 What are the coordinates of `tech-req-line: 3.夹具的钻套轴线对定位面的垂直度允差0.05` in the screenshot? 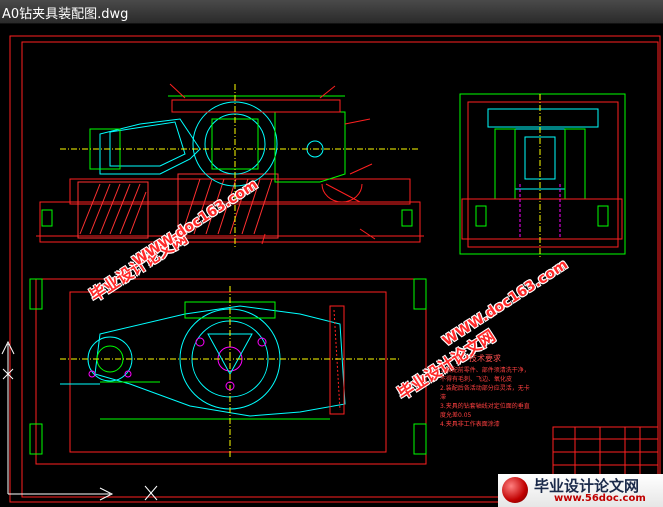 It's located at (485, 411).